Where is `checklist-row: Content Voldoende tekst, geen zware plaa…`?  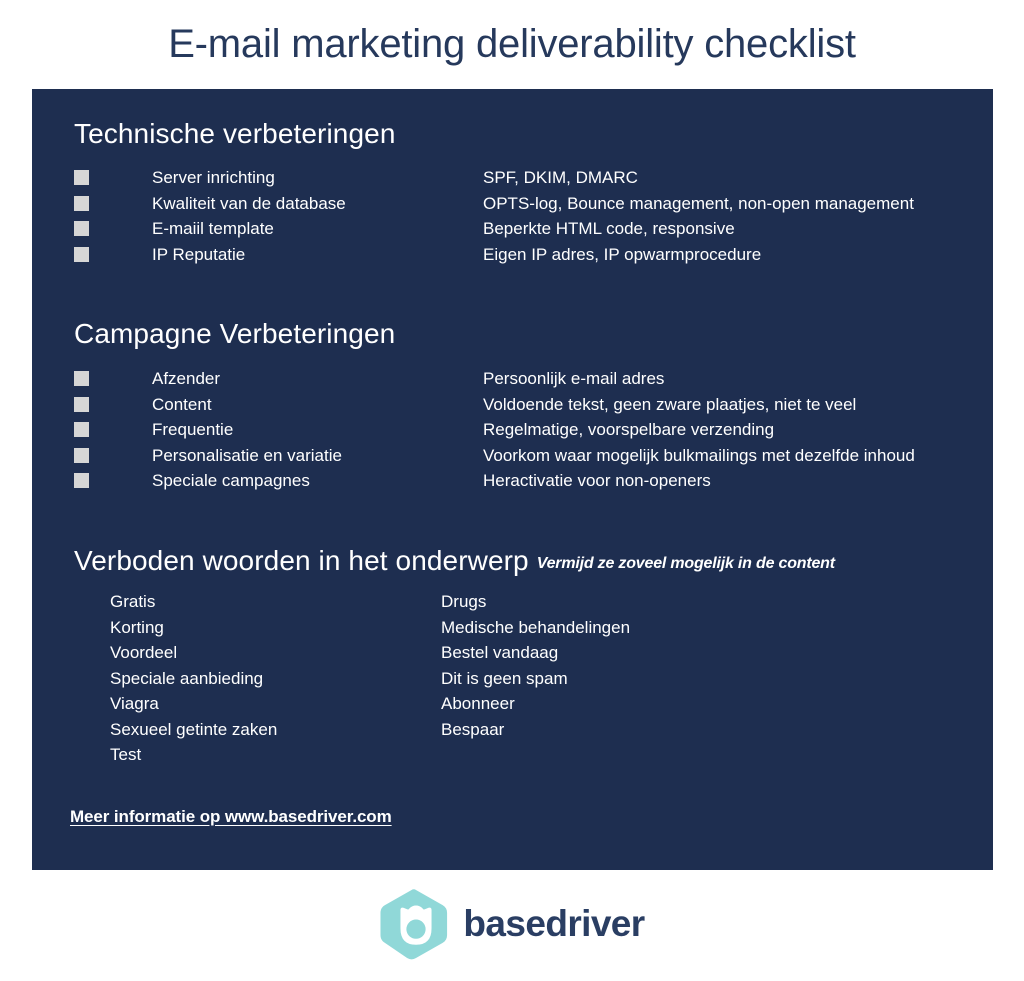 checklist-row: Content Voldoende tekst, geen zware plaa… is located at coordinates (524, 405).